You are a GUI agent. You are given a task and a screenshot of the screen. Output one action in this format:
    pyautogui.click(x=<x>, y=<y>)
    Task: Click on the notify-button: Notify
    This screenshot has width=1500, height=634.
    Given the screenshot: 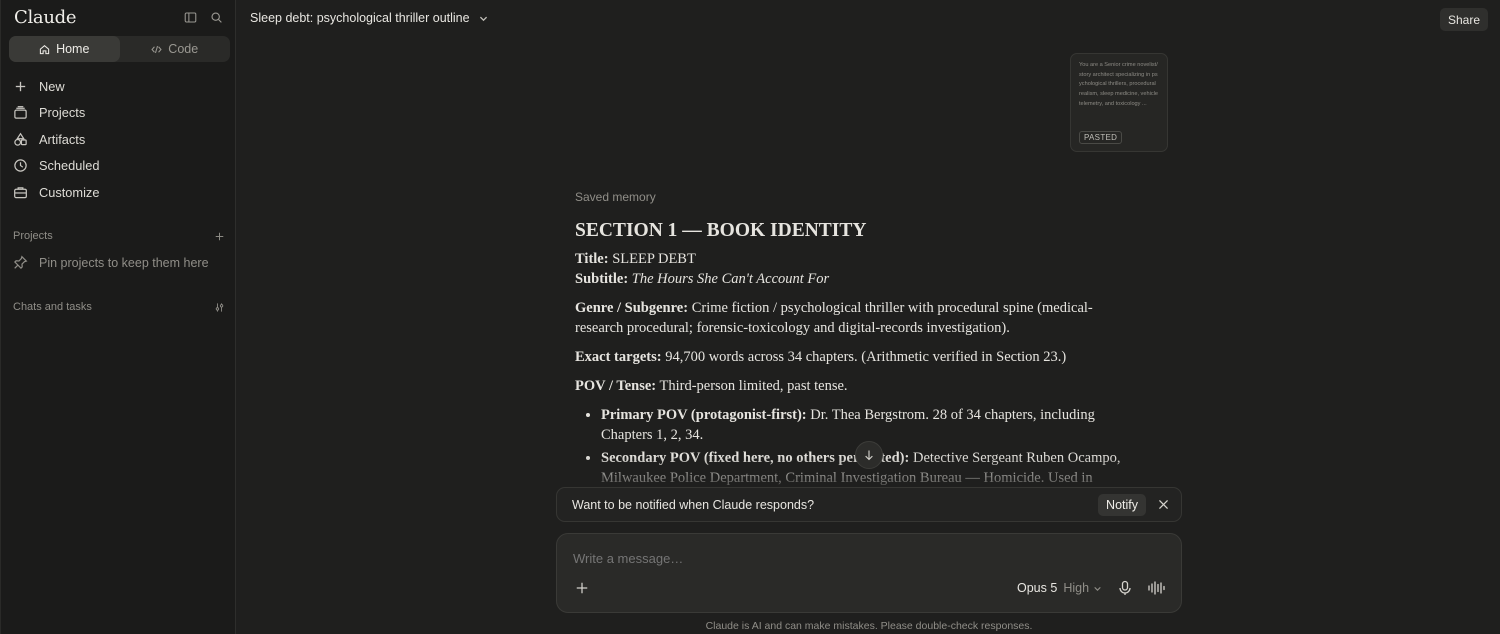 What is the action you would take?
    pyautogui.click(x=1122, y=505)
    